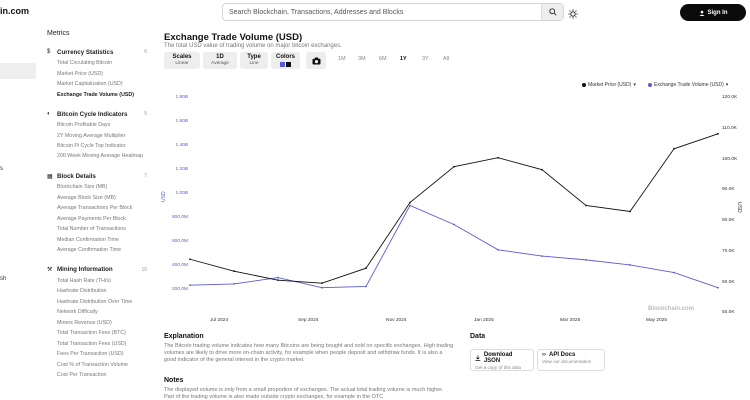 Image resolution: width=750 pixels, height=400 pixels. What do you see at coordinates (567, 361) in the screenshot?
I see `api-docs-sub: View our documentation` at bounding box center [567, 361].